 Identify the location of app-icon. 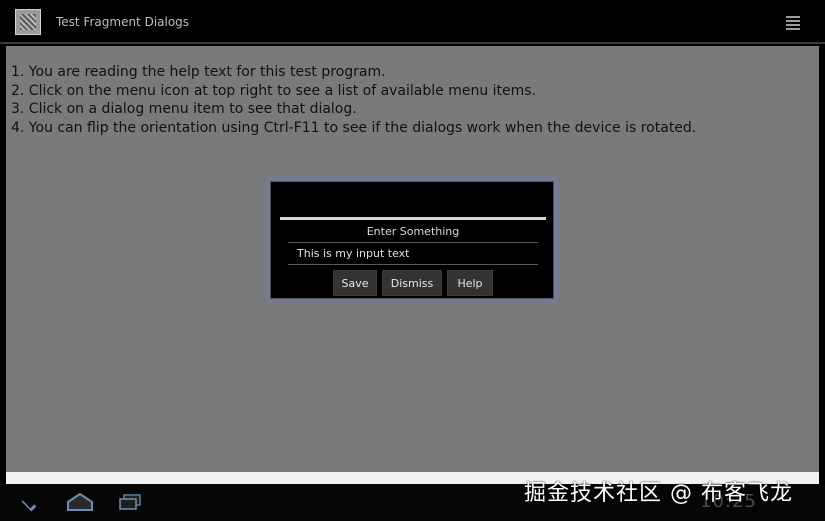
(28, 22).